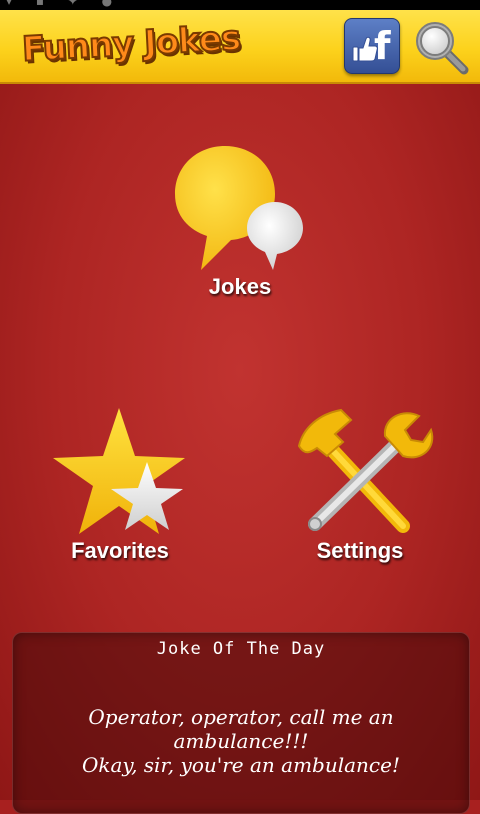 This screenshot has height=814, width=480. I want to click on favorites-label: Favorites, so click(120, 550).